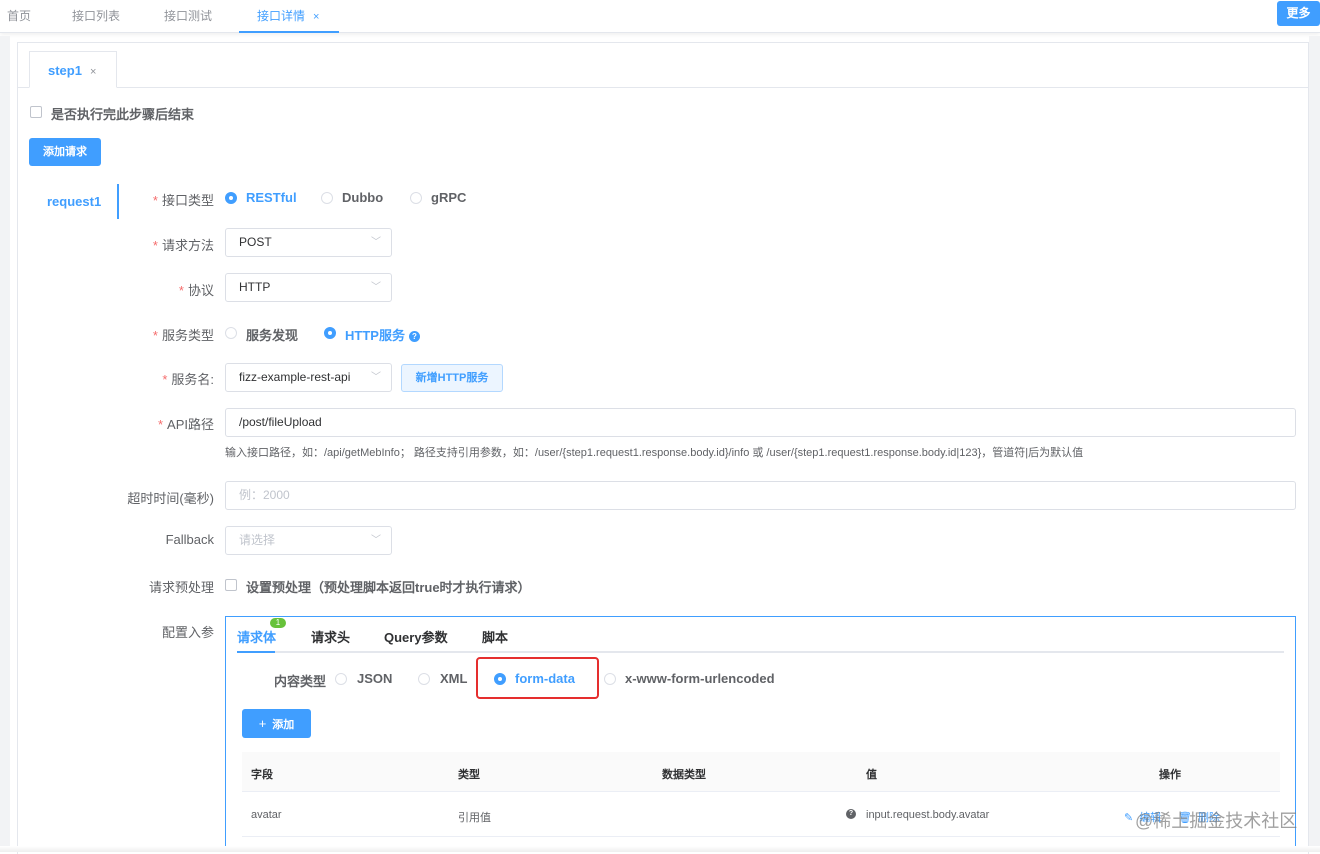 This screenshot has width=1320, height=854. Describe the element at coordinates (453, 678) in the screenshot. I see `radio-xml-label: XML` at that location.